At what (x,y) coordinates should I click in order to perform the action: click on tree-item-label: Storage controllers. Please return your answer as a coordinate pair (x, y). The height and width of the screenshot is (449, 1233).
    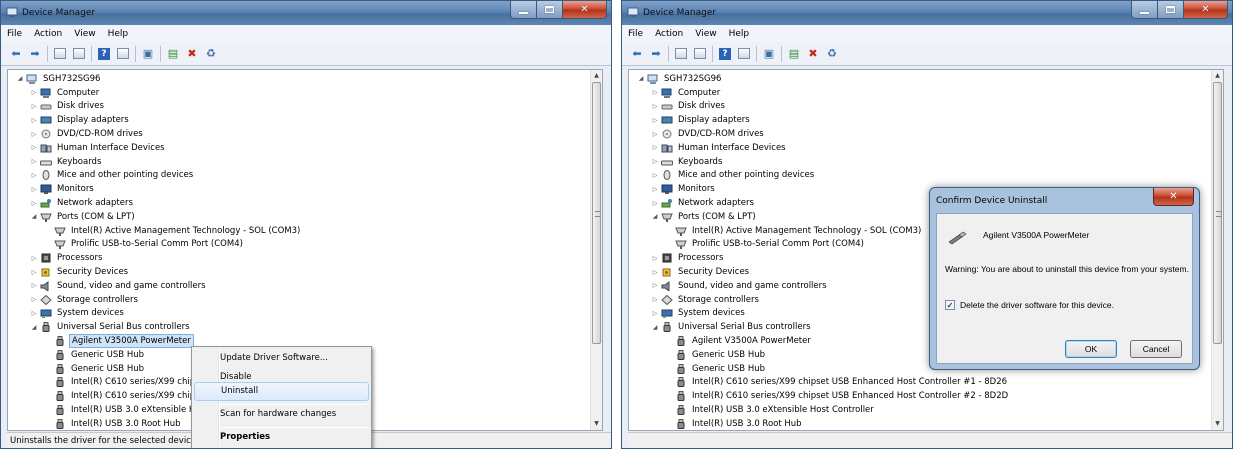
    Looking at the image, I should click on (718, 300).